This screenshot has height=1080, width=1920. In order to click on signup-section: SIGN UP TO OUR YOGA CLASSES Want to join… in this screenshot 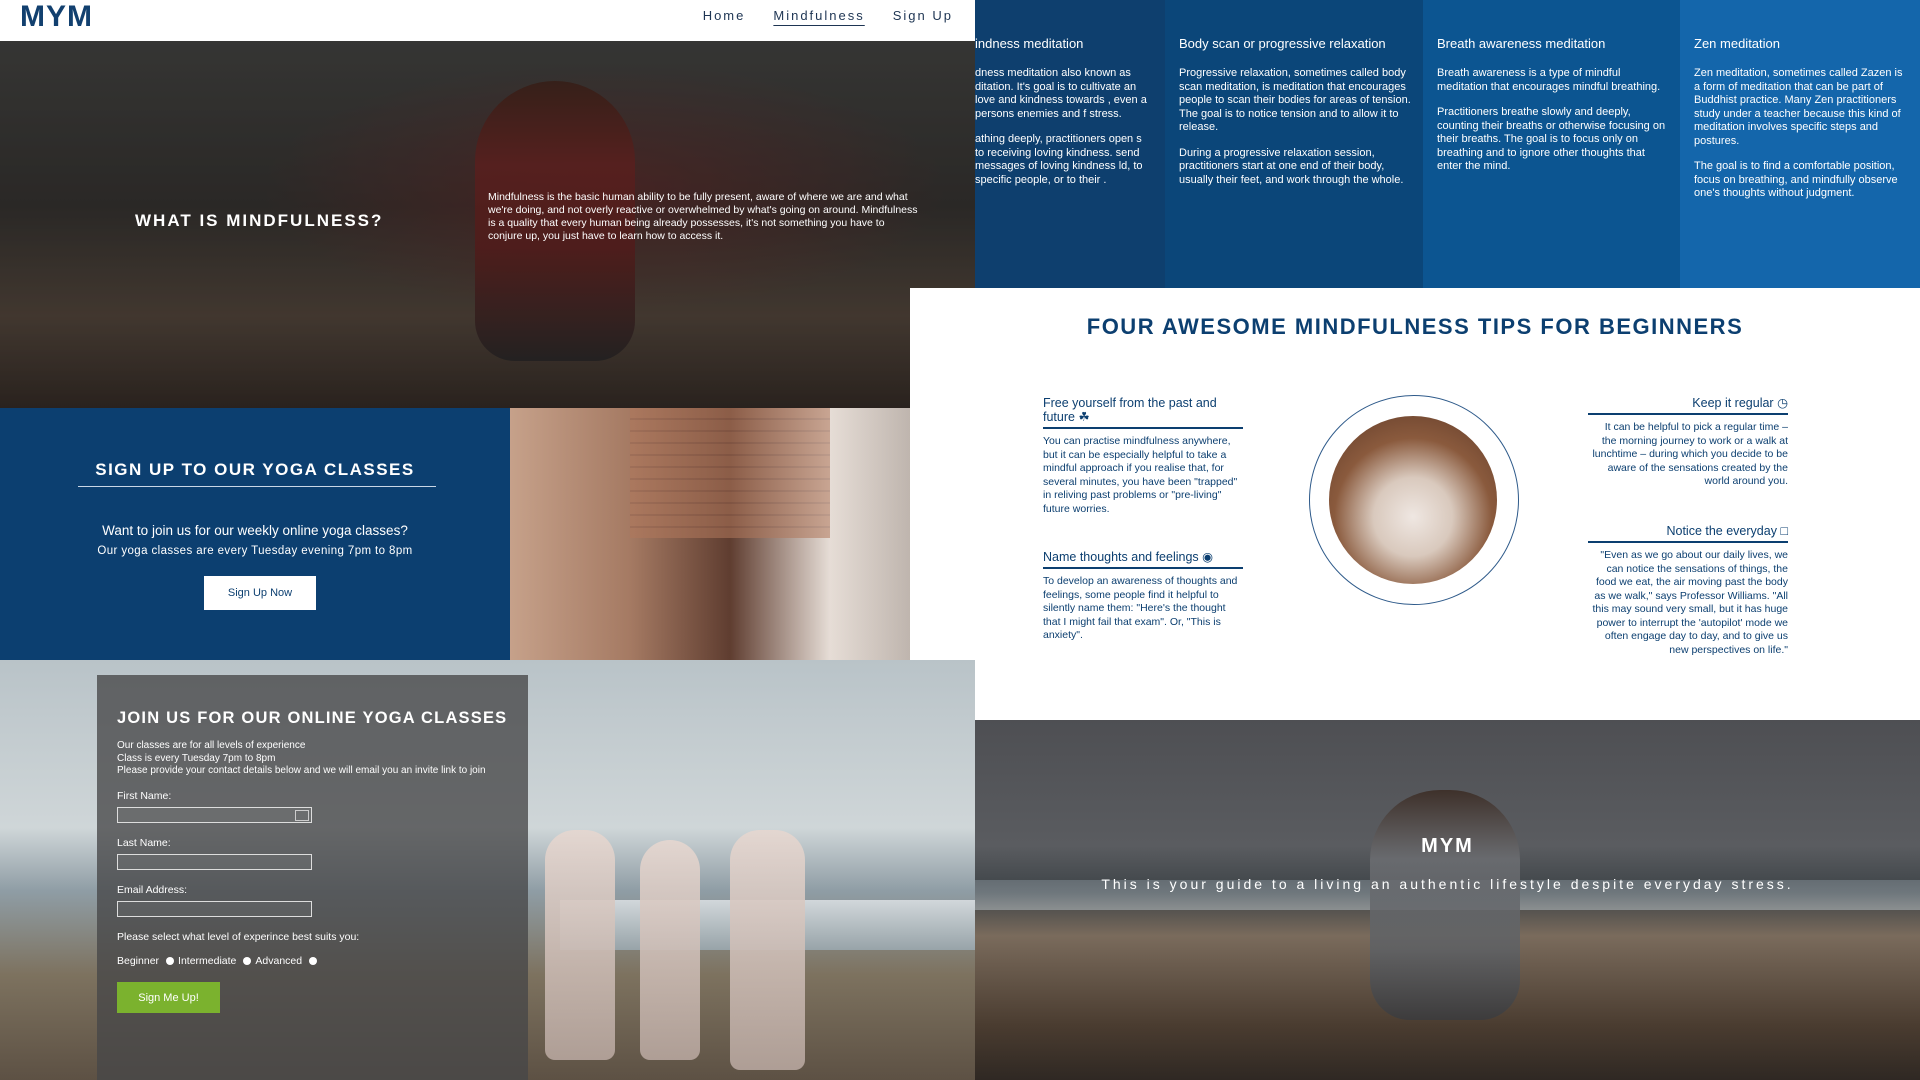, I will do `click(255, 534)`.